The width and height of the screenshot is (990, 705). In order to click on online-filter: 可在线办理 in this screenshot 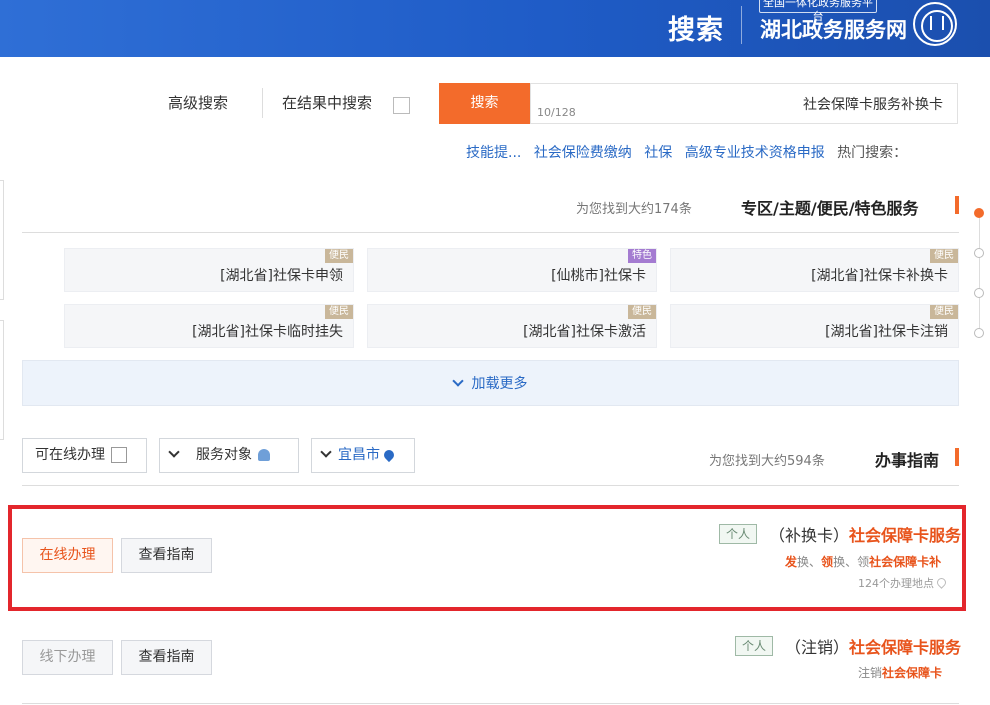, I will do `click(84, 455)`.